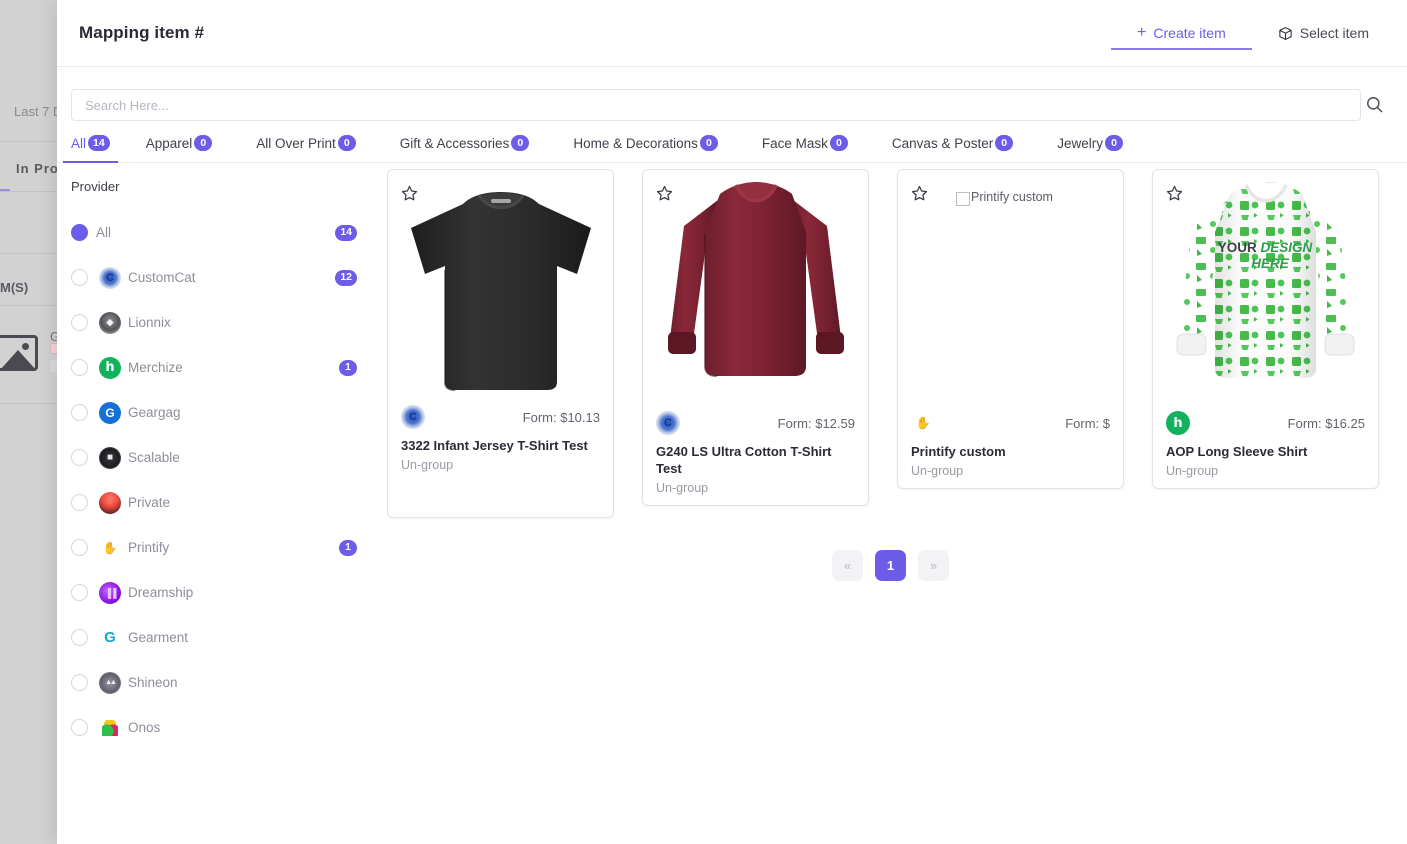 Image resolution: width=1407 pixels, height=844 pixels. I want to click on product-image-area, so click(755, 288).